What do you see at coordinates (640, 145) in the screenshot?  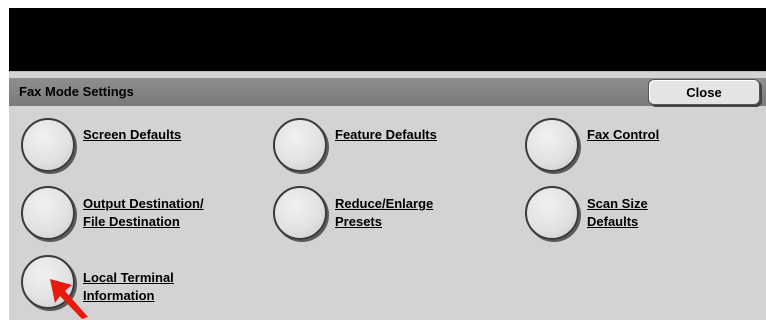 I see `fax-control-option: Fax Control` at bounding box center [640, 145].